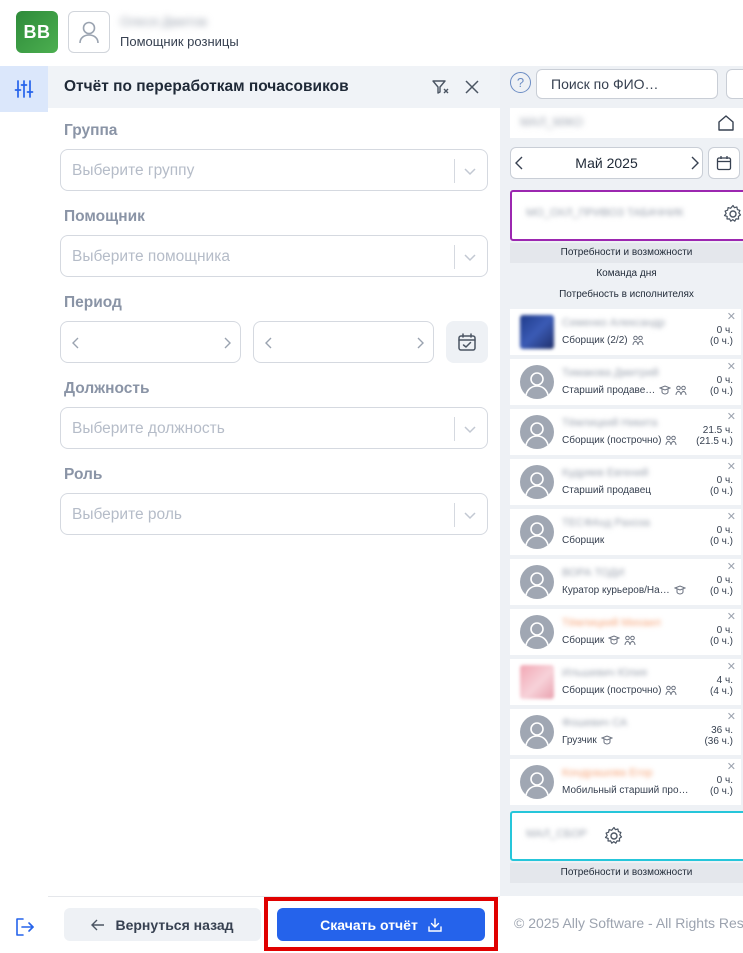  What do you see at coordinates (98, 924) in the screenshot?
I see `arrow-left-icon` at bounding box center [98, 924].